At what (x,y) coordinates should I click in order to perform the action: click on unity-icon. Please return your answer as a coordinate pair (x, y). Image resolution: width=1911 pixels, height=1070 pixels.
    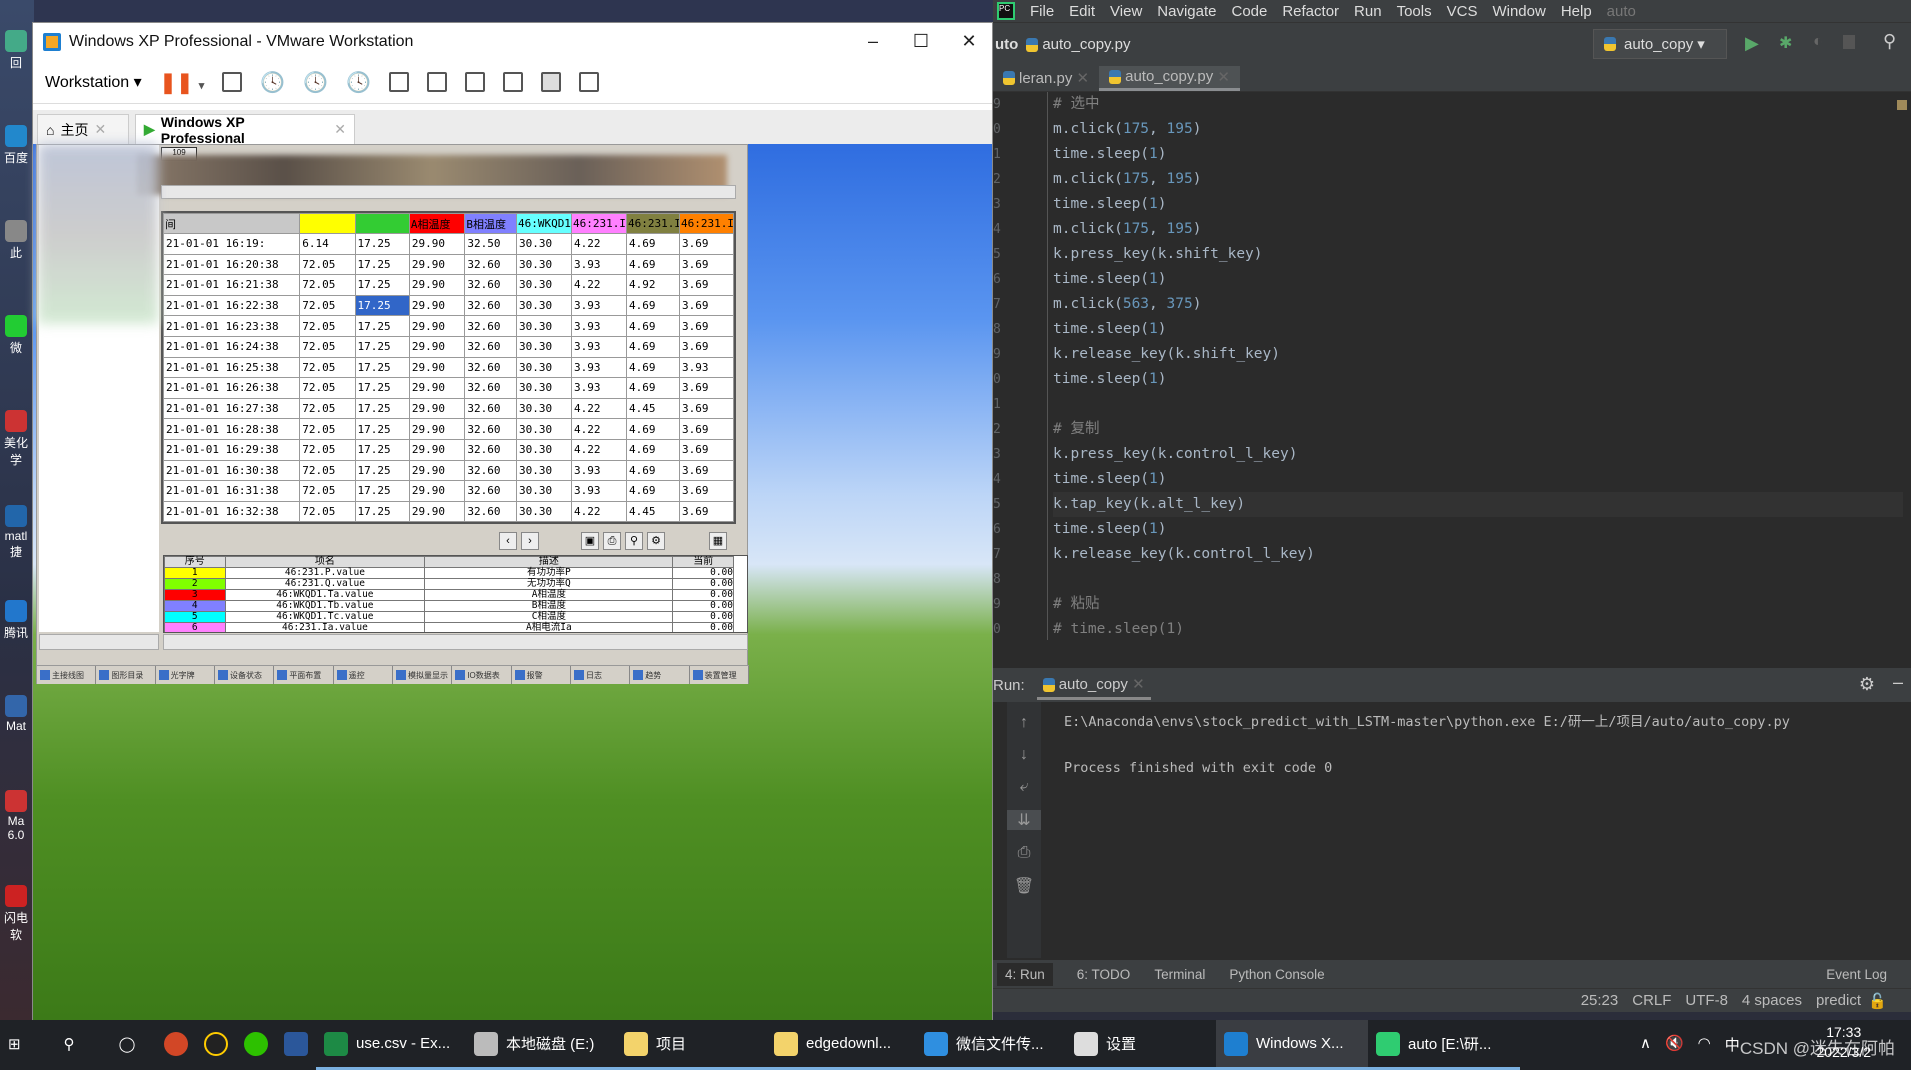
    Looking at the image, I should click on (513, 82).